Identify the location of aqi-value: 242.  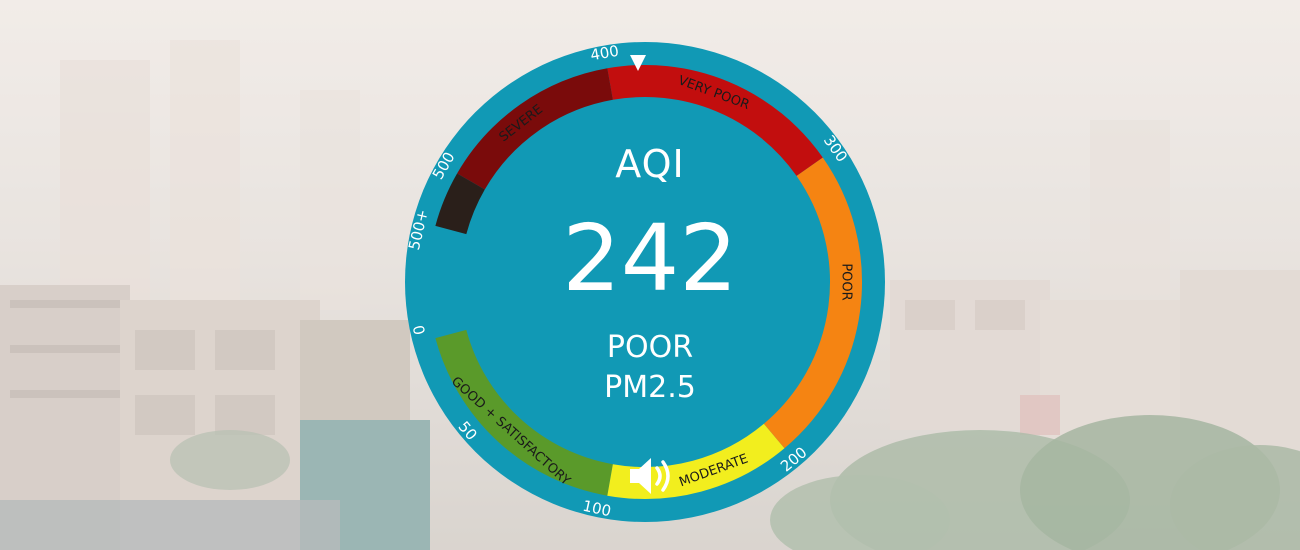
(650, 258).